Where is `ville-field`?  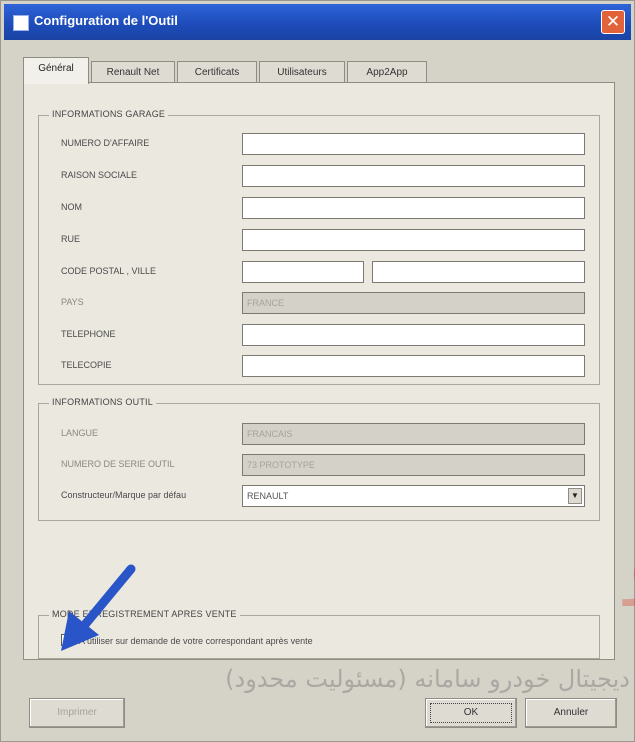
ville-field is located at coordinates (478, 272).